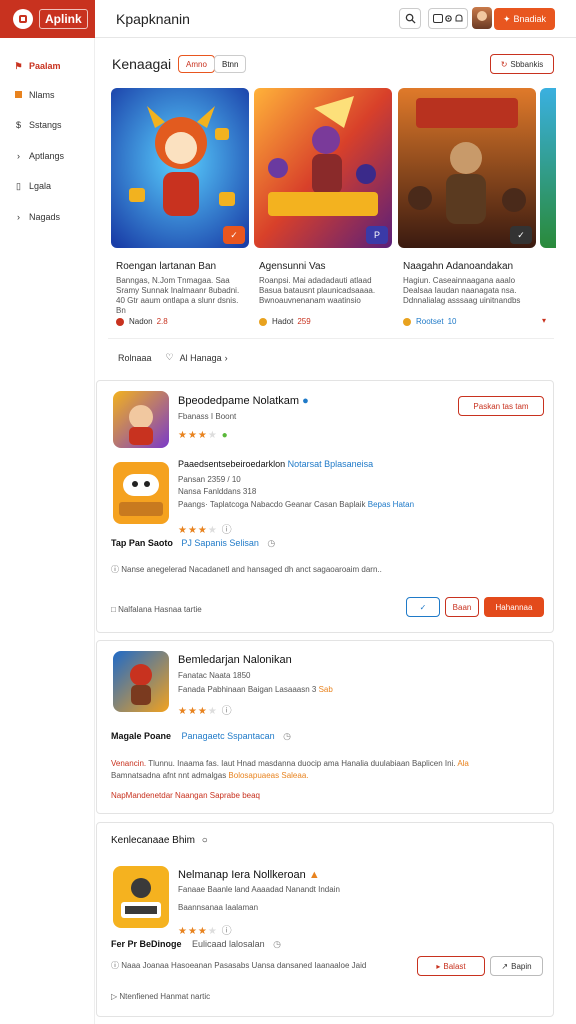 This screenshot has height=1024, width=576. What do you see at coordinates (305, 401) in the screenshot?
I see `verified-icon: ●` at bounding box center [305, 401].